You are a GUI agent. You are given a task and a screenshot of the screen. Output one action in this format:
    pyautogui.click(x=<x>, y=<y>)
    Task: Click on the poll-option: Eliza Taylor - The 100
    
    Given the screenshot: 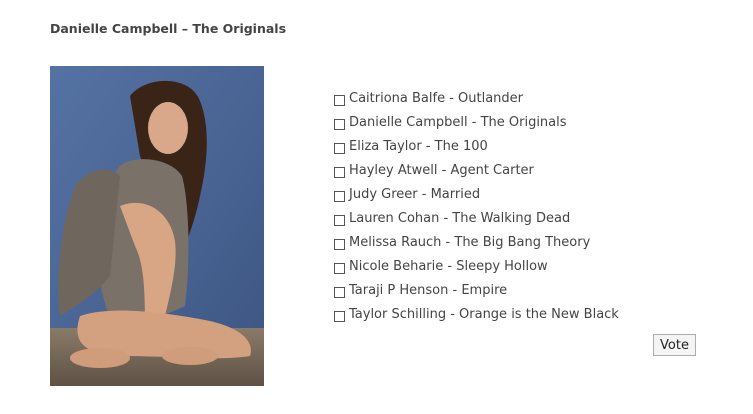 What is the action you would take?
    pyautogui.click(x=476, y=146)
    